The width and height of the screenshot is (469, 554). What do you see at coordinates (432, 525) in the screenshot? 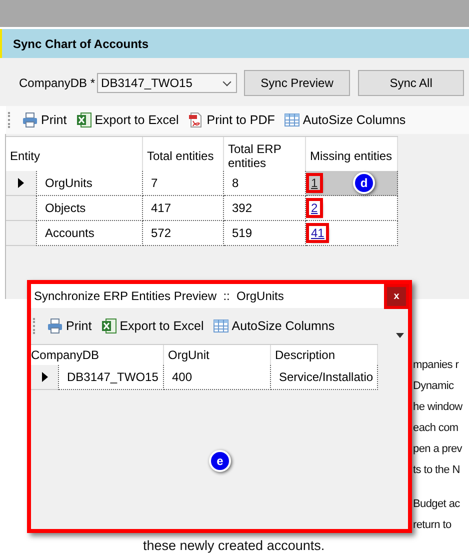
I see `document-text: return to` at bounding box center [432, 525].